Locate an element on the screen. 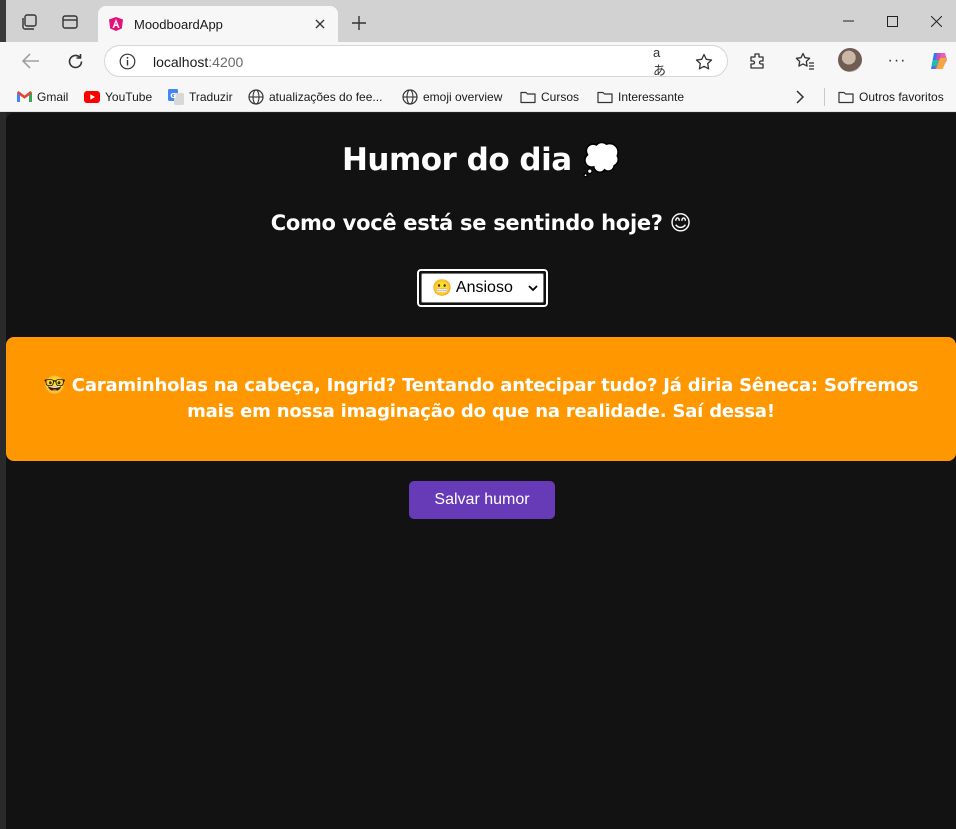 The width and height of the screenshot is (956, 829). bookmarks-divider is located at coordinates (824, 97).